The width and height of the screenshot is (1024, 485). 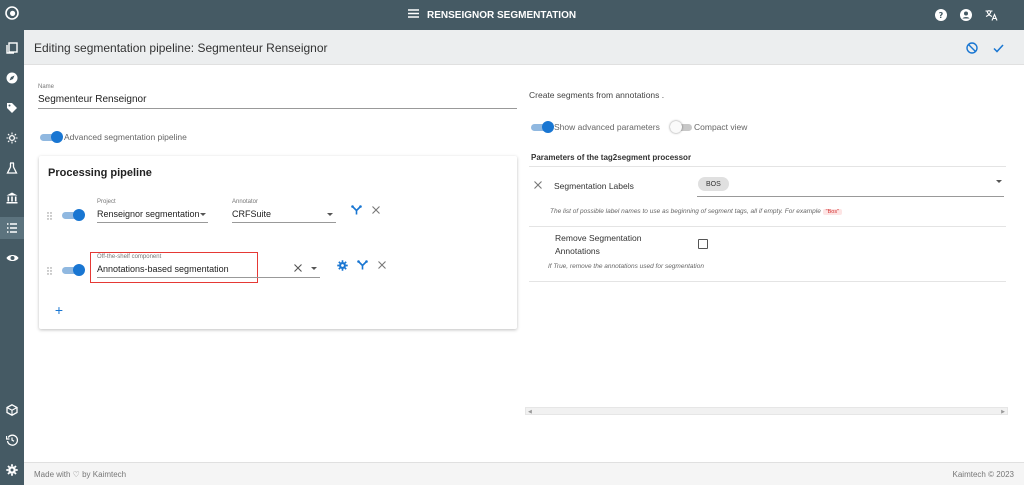 I want to click on annotator-dropdown-icon, so click(x=330, y=214).